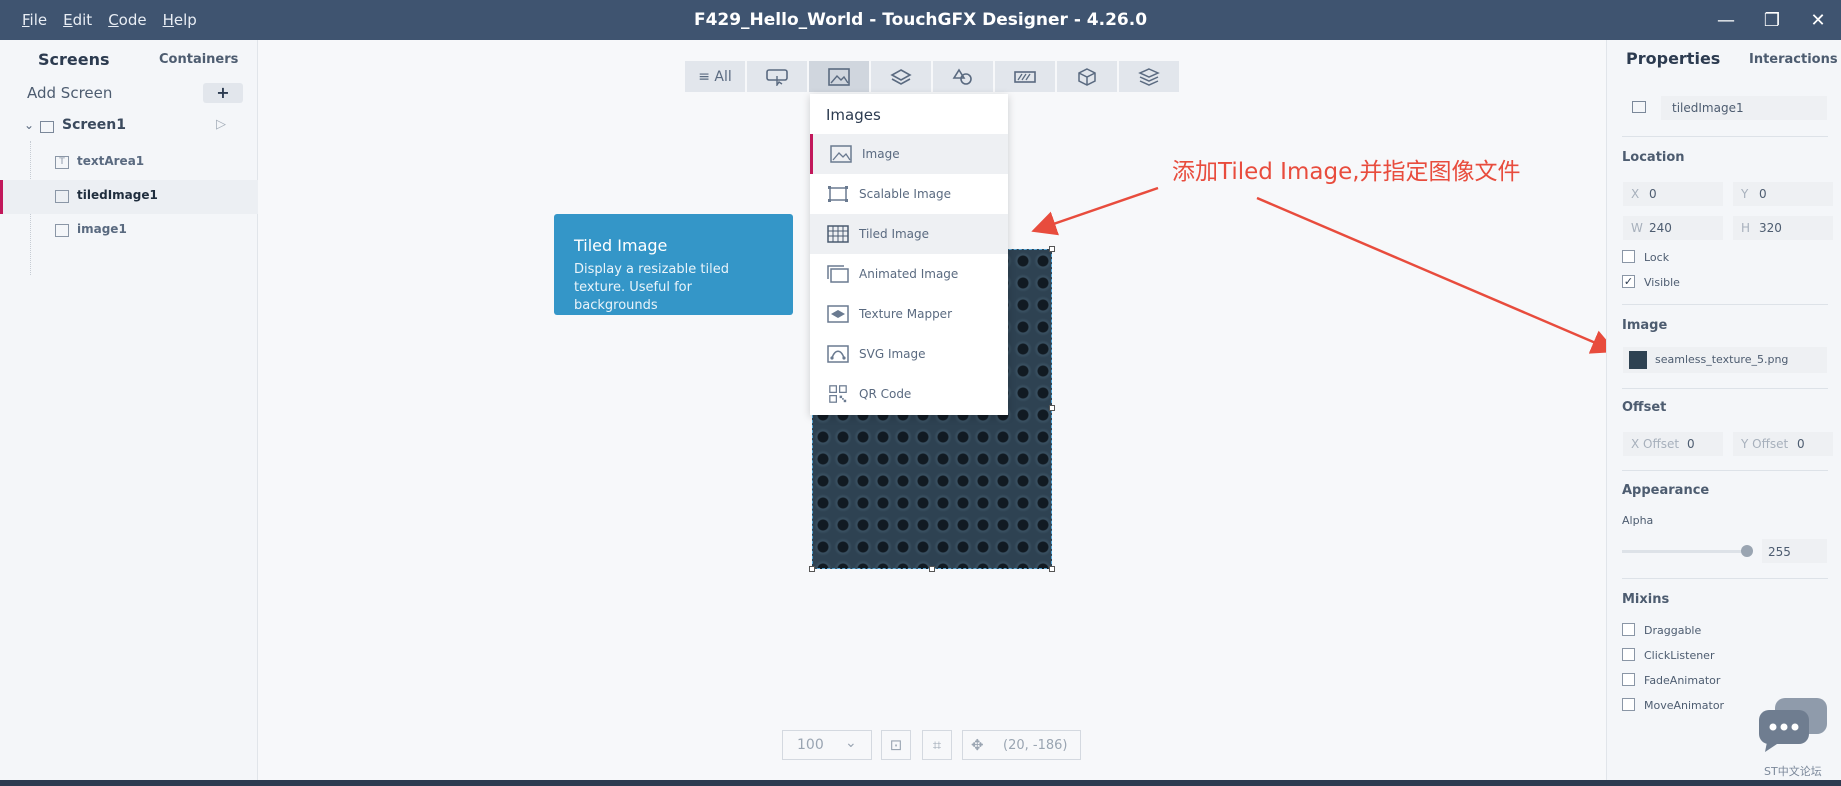  I want to click on moveanimator-checkbox, so click(1628, 704).